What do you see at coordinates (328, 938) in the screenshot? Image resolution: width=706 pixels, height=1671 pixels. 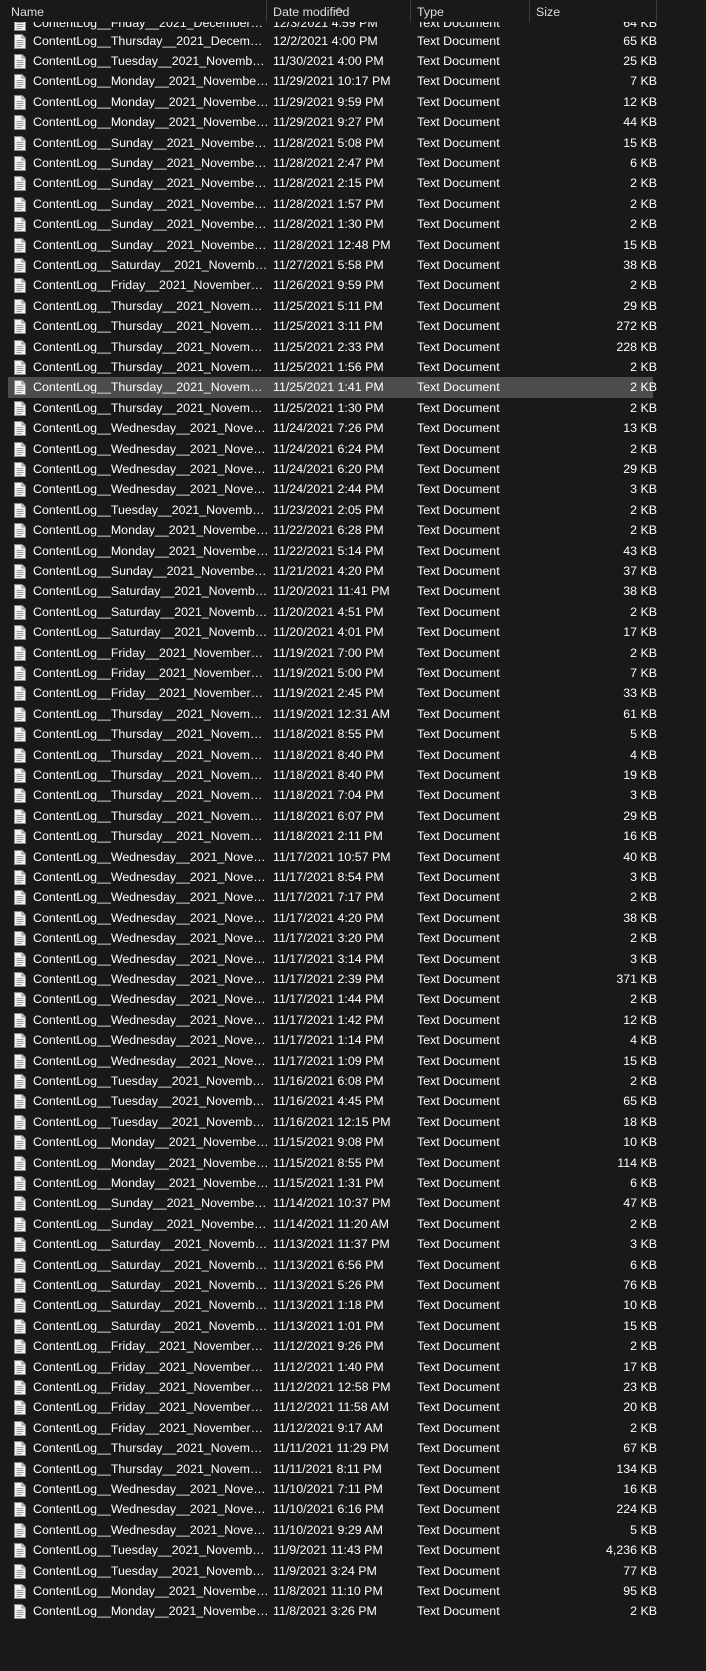 I see `file-date-modified: 11/17/2021 3:20 PM` at bounding box center [328, 938].